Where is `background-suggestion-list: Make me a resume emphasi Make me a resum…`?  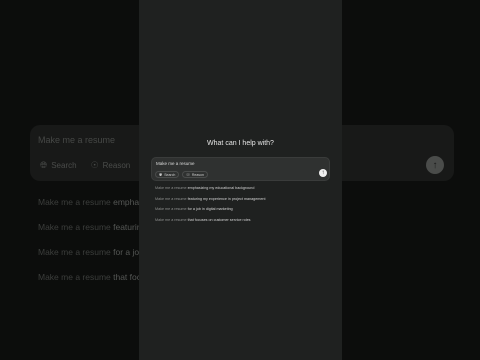 background-suggestion-list: Make me a resume emphasi Make me a resum… is located at coordinates (92, 246).